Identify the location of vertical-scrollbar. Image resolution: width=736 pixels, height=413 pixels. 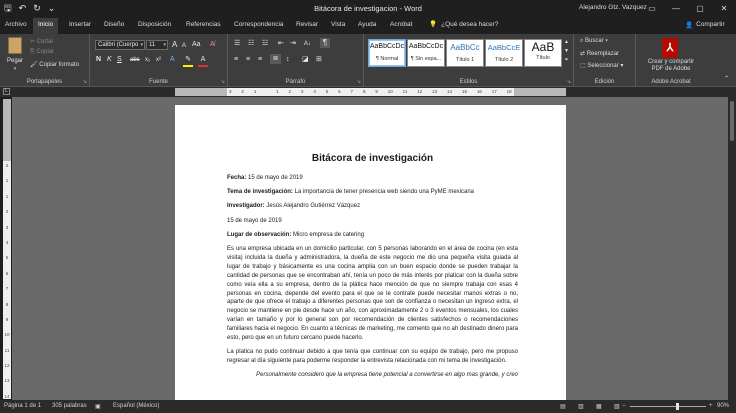
(732, 248).